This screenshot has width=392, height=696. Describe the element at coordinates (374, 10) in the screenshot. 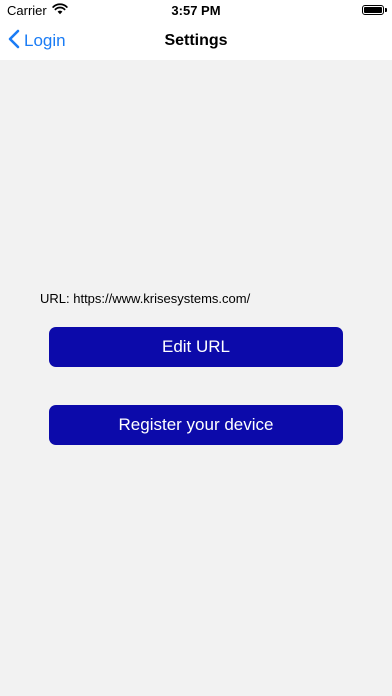

I see `battery-icon` at that location.